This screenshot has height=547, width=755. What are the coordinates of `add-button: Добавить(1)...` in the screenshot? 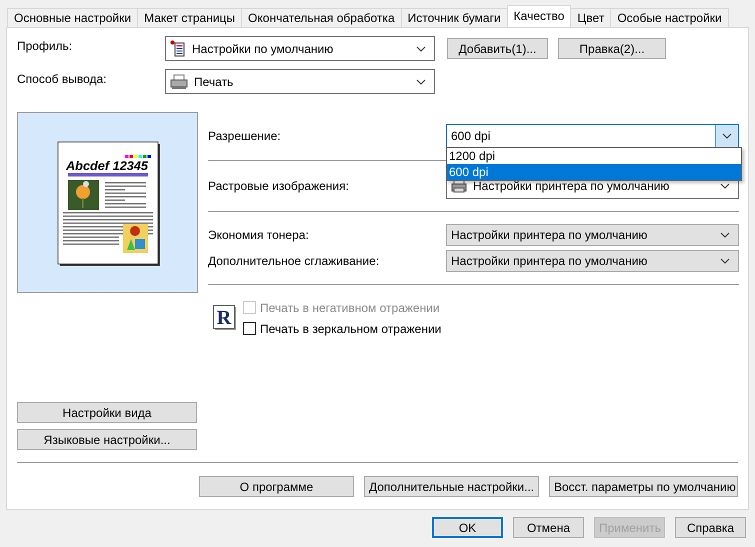 It's located at (497, 48).